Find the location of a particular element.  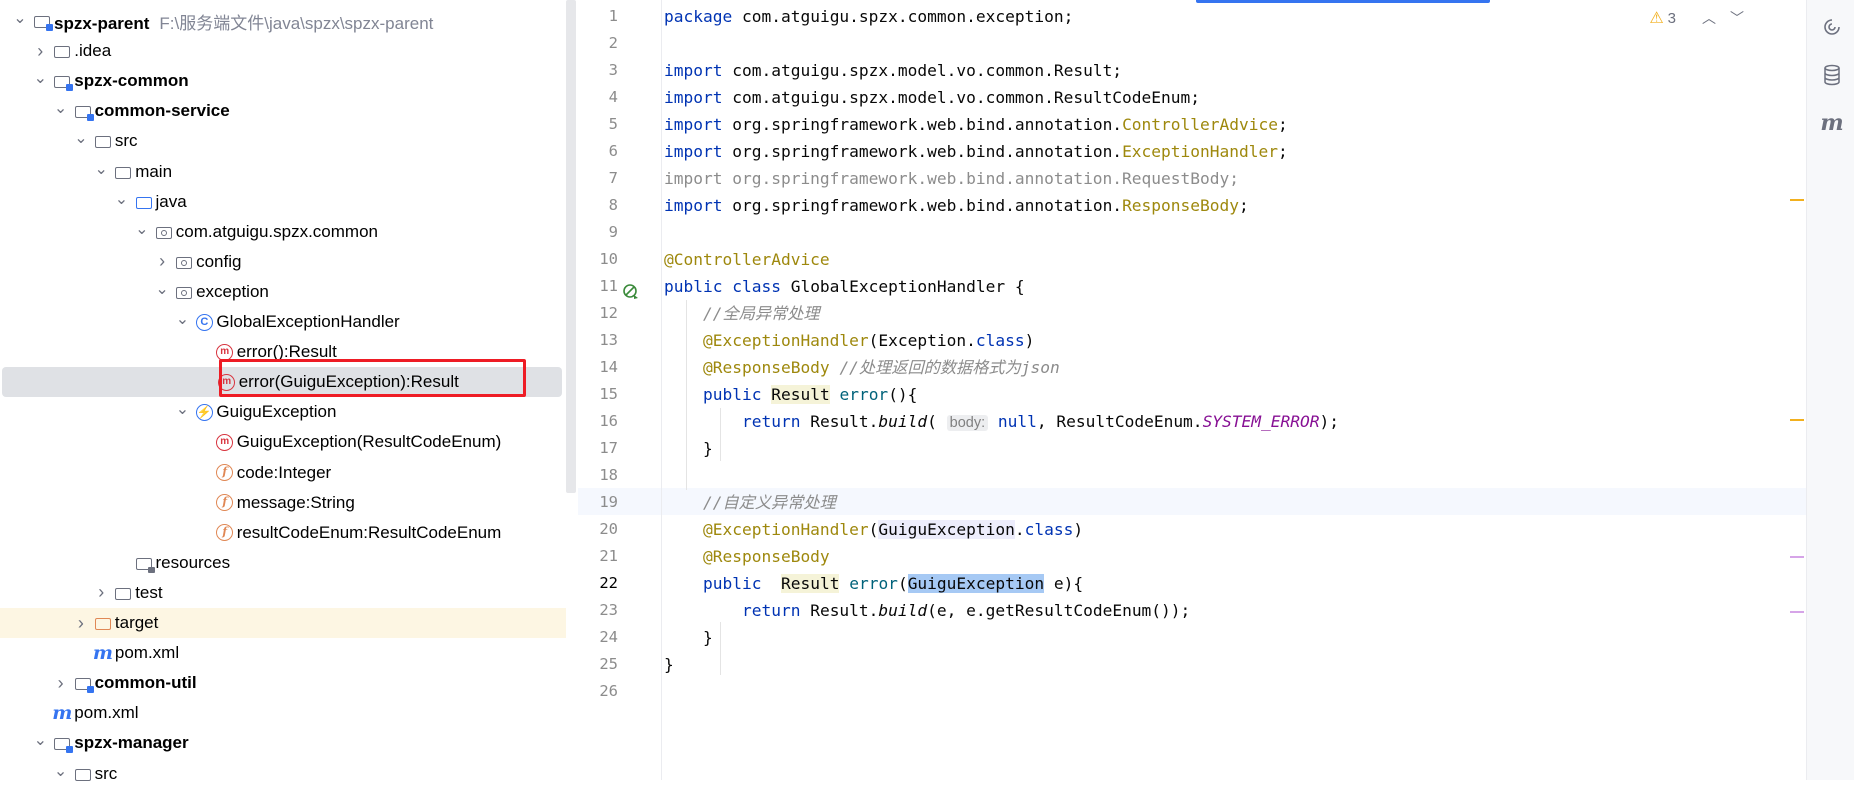

tree-item: › .idea is located at coordinates (283, 51).